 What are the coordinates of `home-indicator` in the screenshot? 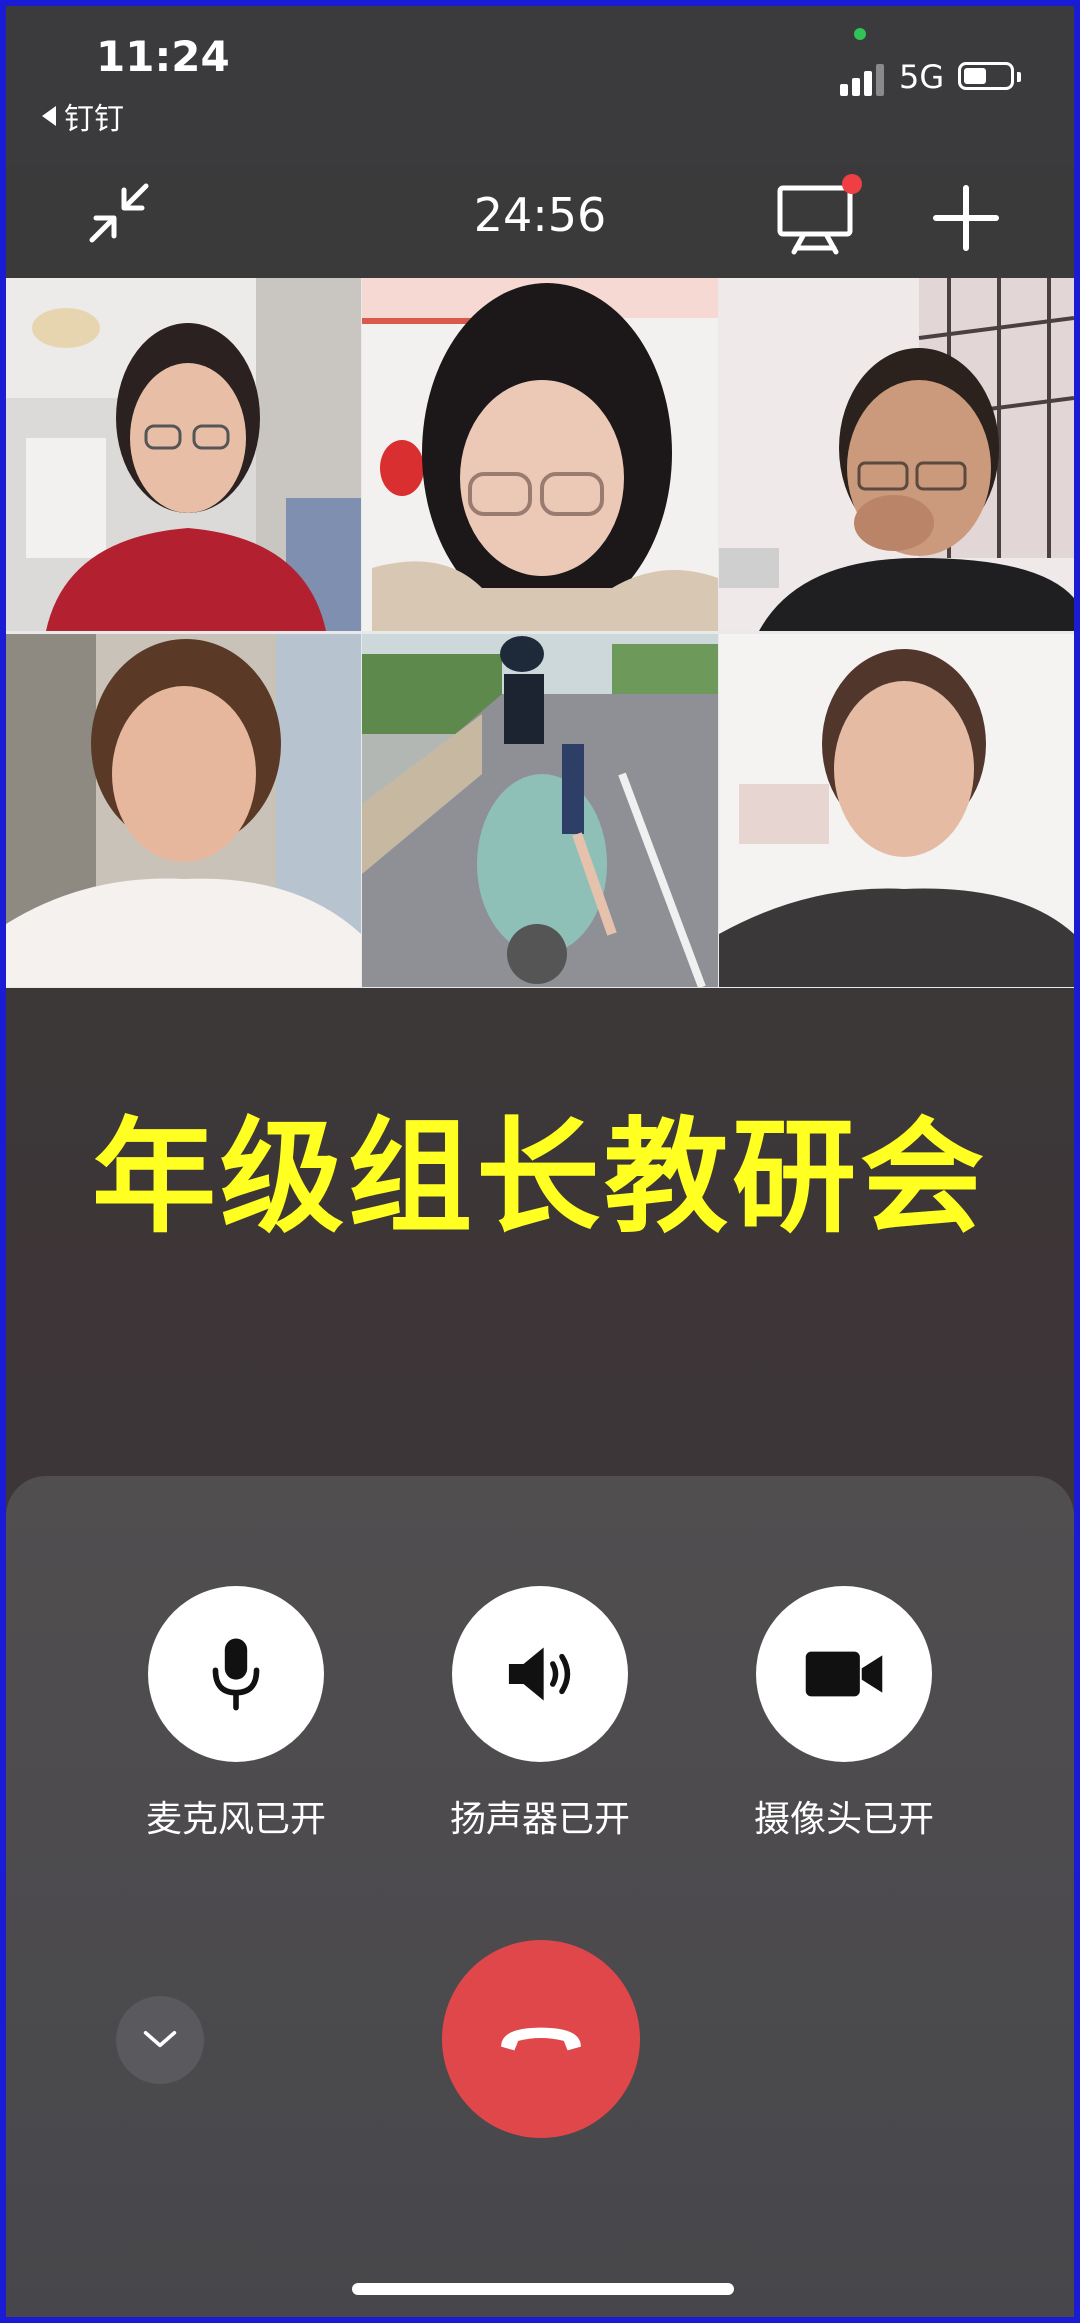 It's located at (543, 2289).